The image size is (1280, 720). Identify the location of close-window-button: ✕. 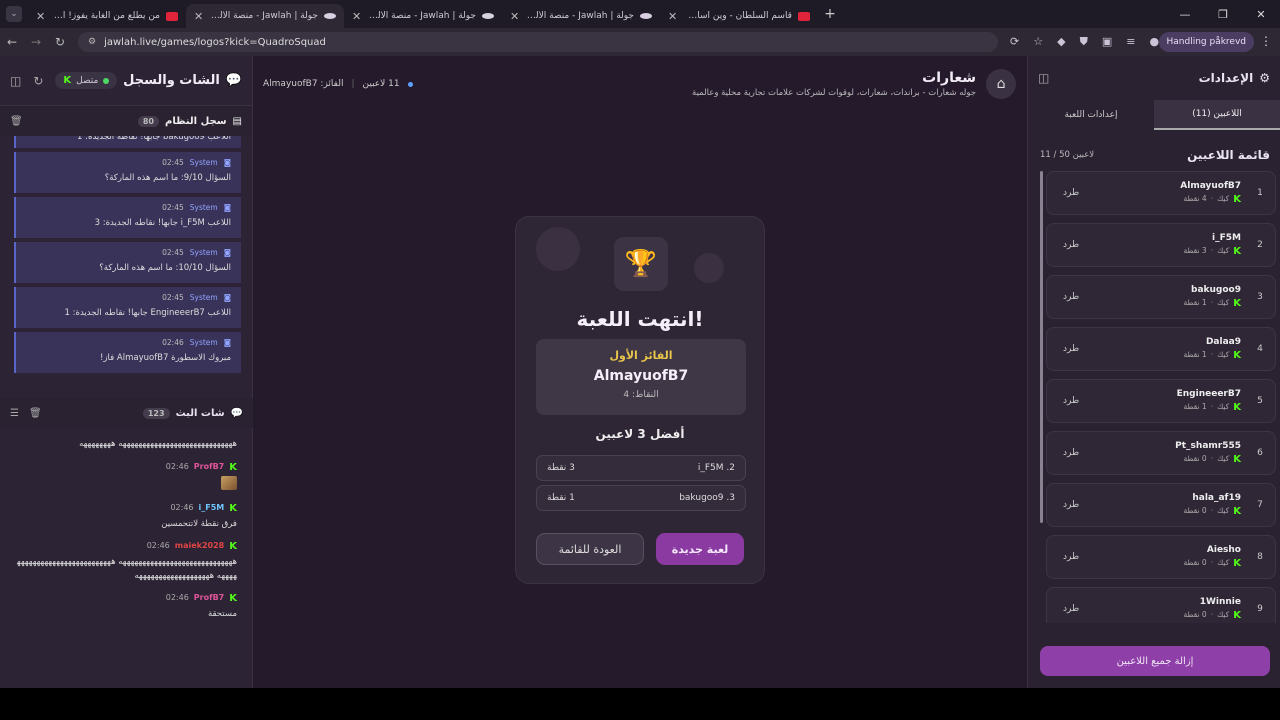
(1261, 14).